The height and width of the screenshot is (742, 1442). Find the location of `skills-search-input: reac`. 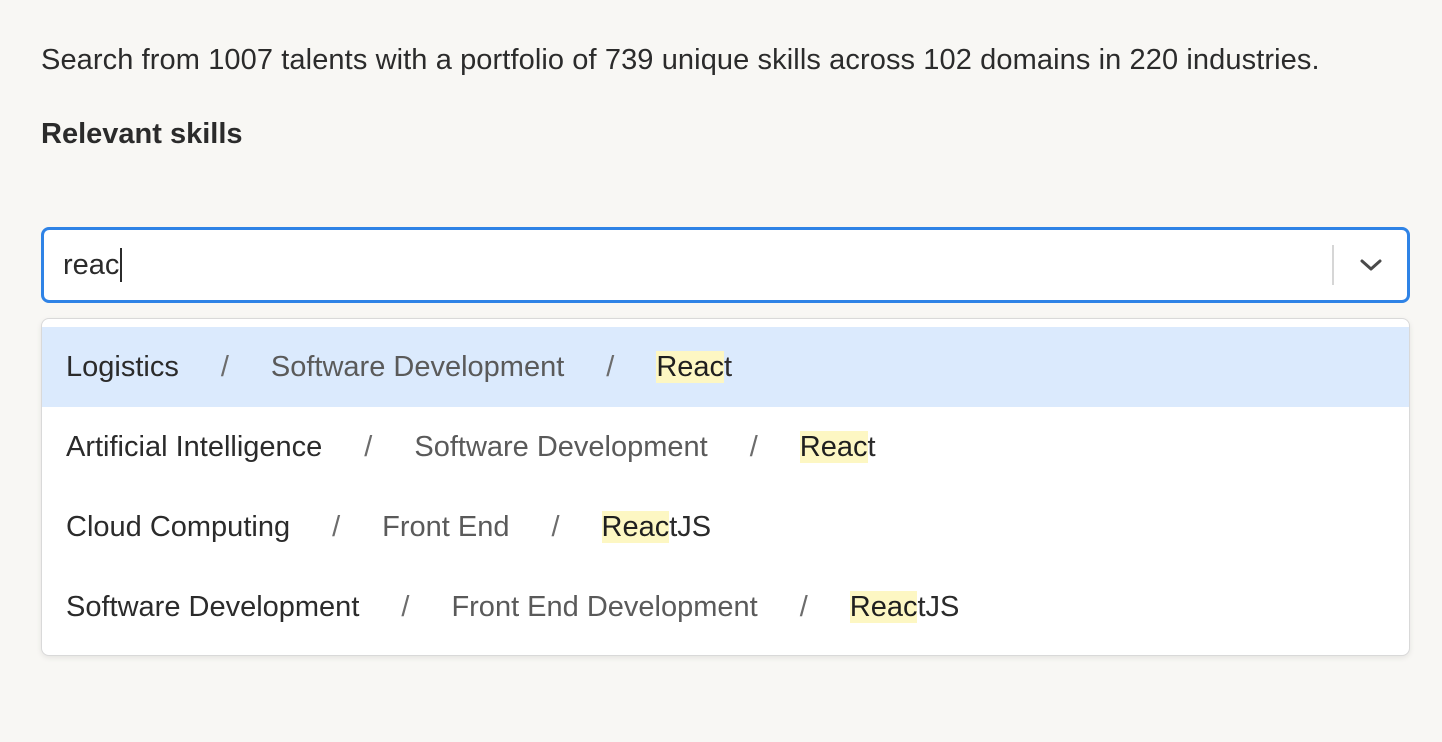

skills-search-input: reac is located at coordinates (688, 265).